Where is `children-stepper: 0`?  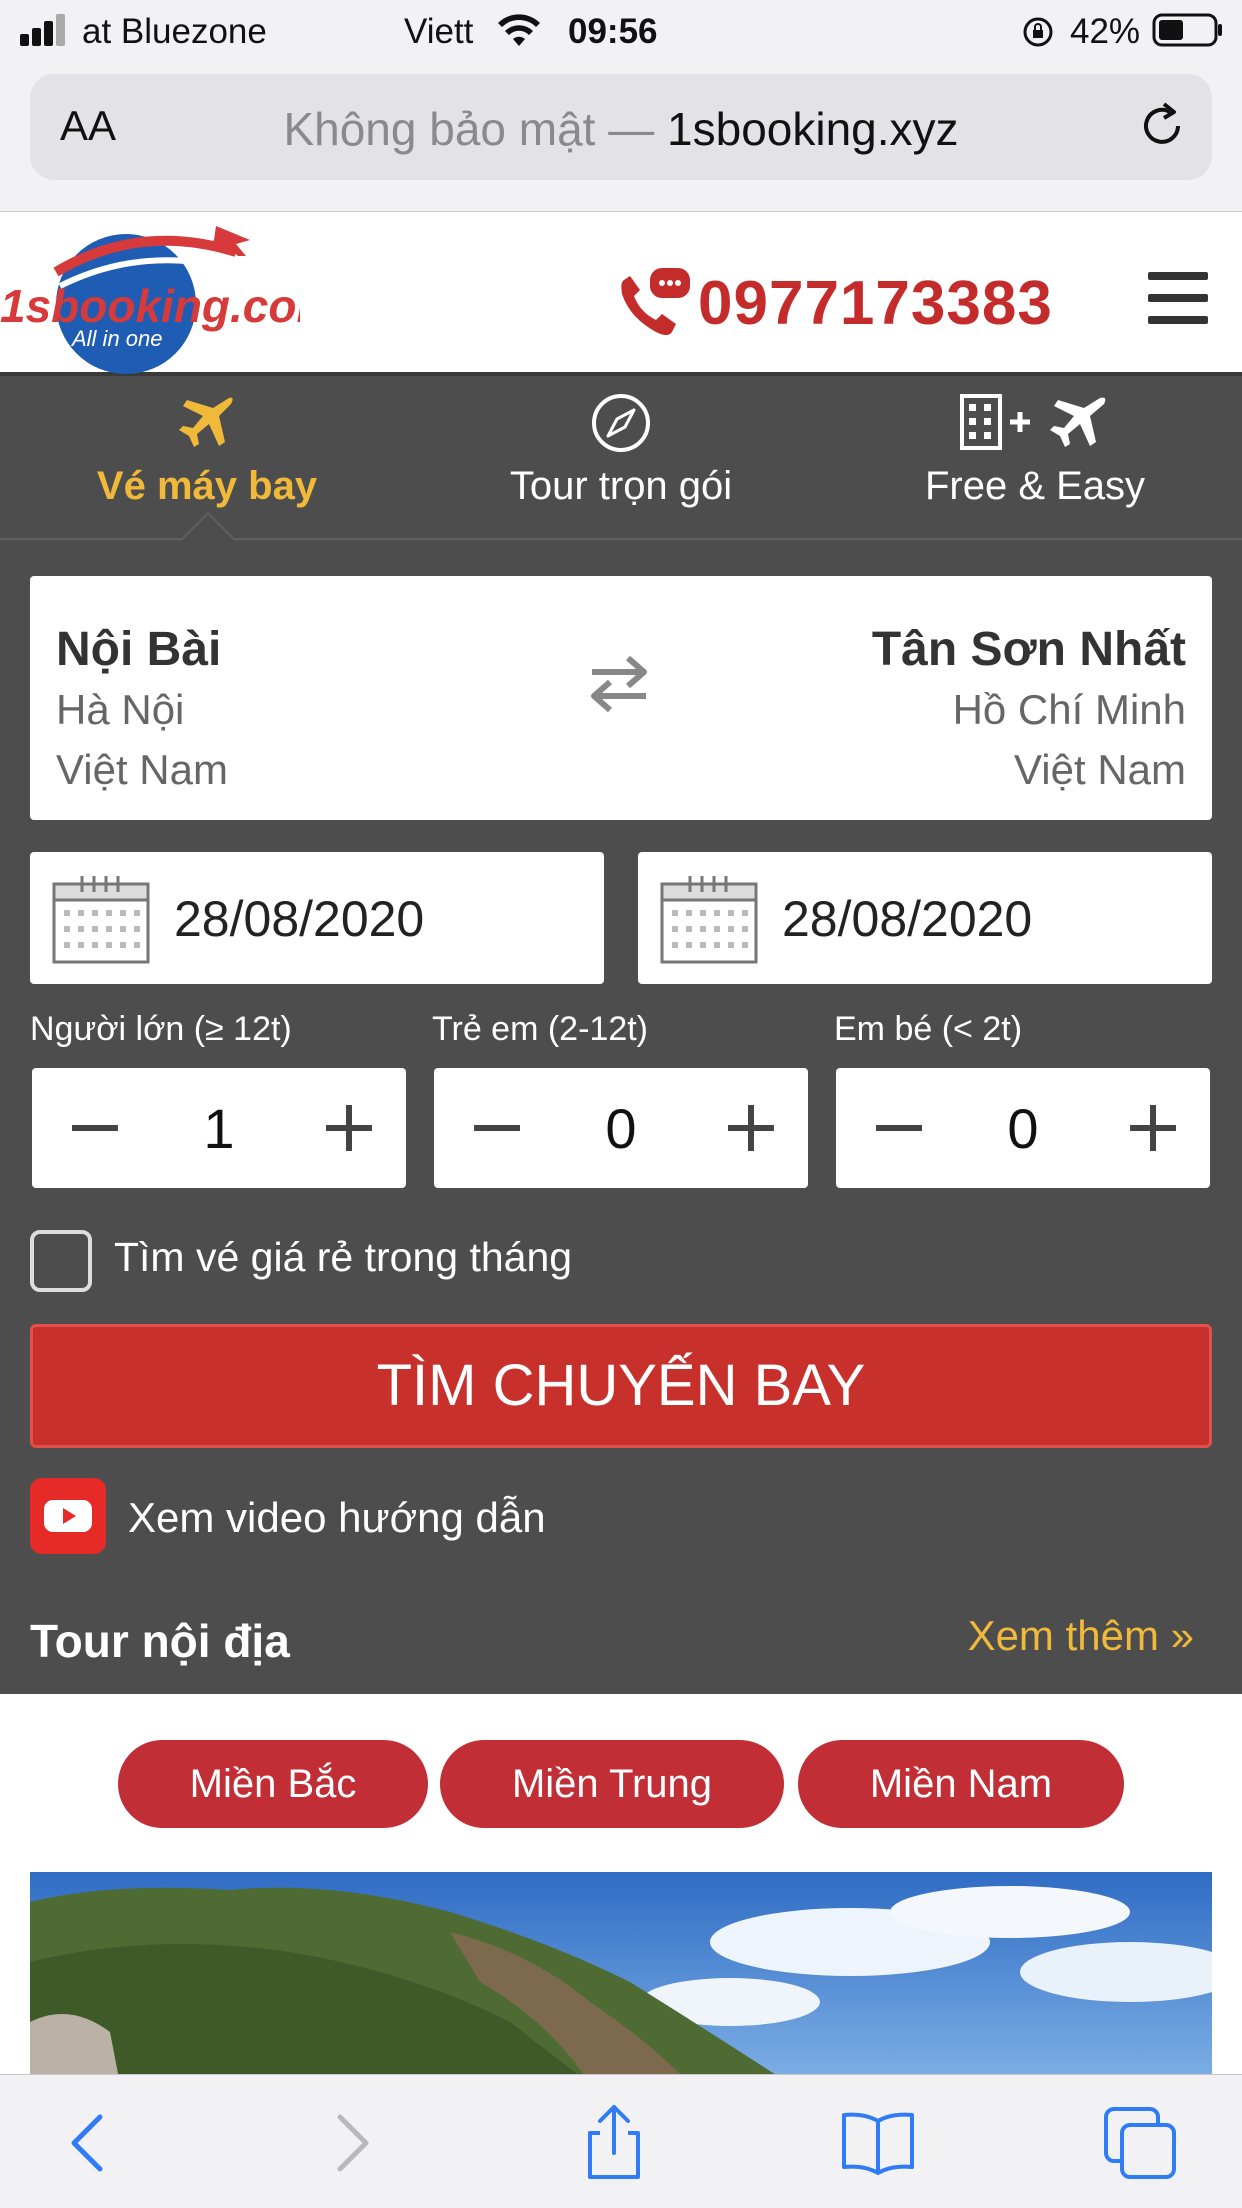 children-stepper: 0 is located at coordinates (621, 1128).